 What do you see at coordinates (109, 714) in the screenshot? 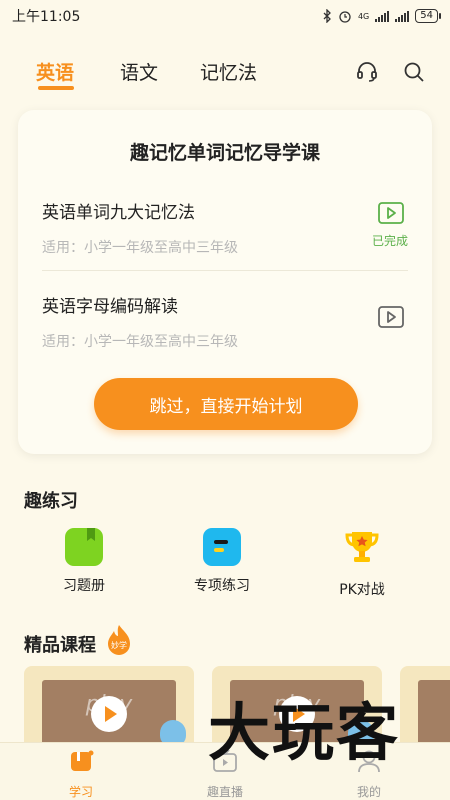
I see `play-button-icon` at bounding box center [109, 714].